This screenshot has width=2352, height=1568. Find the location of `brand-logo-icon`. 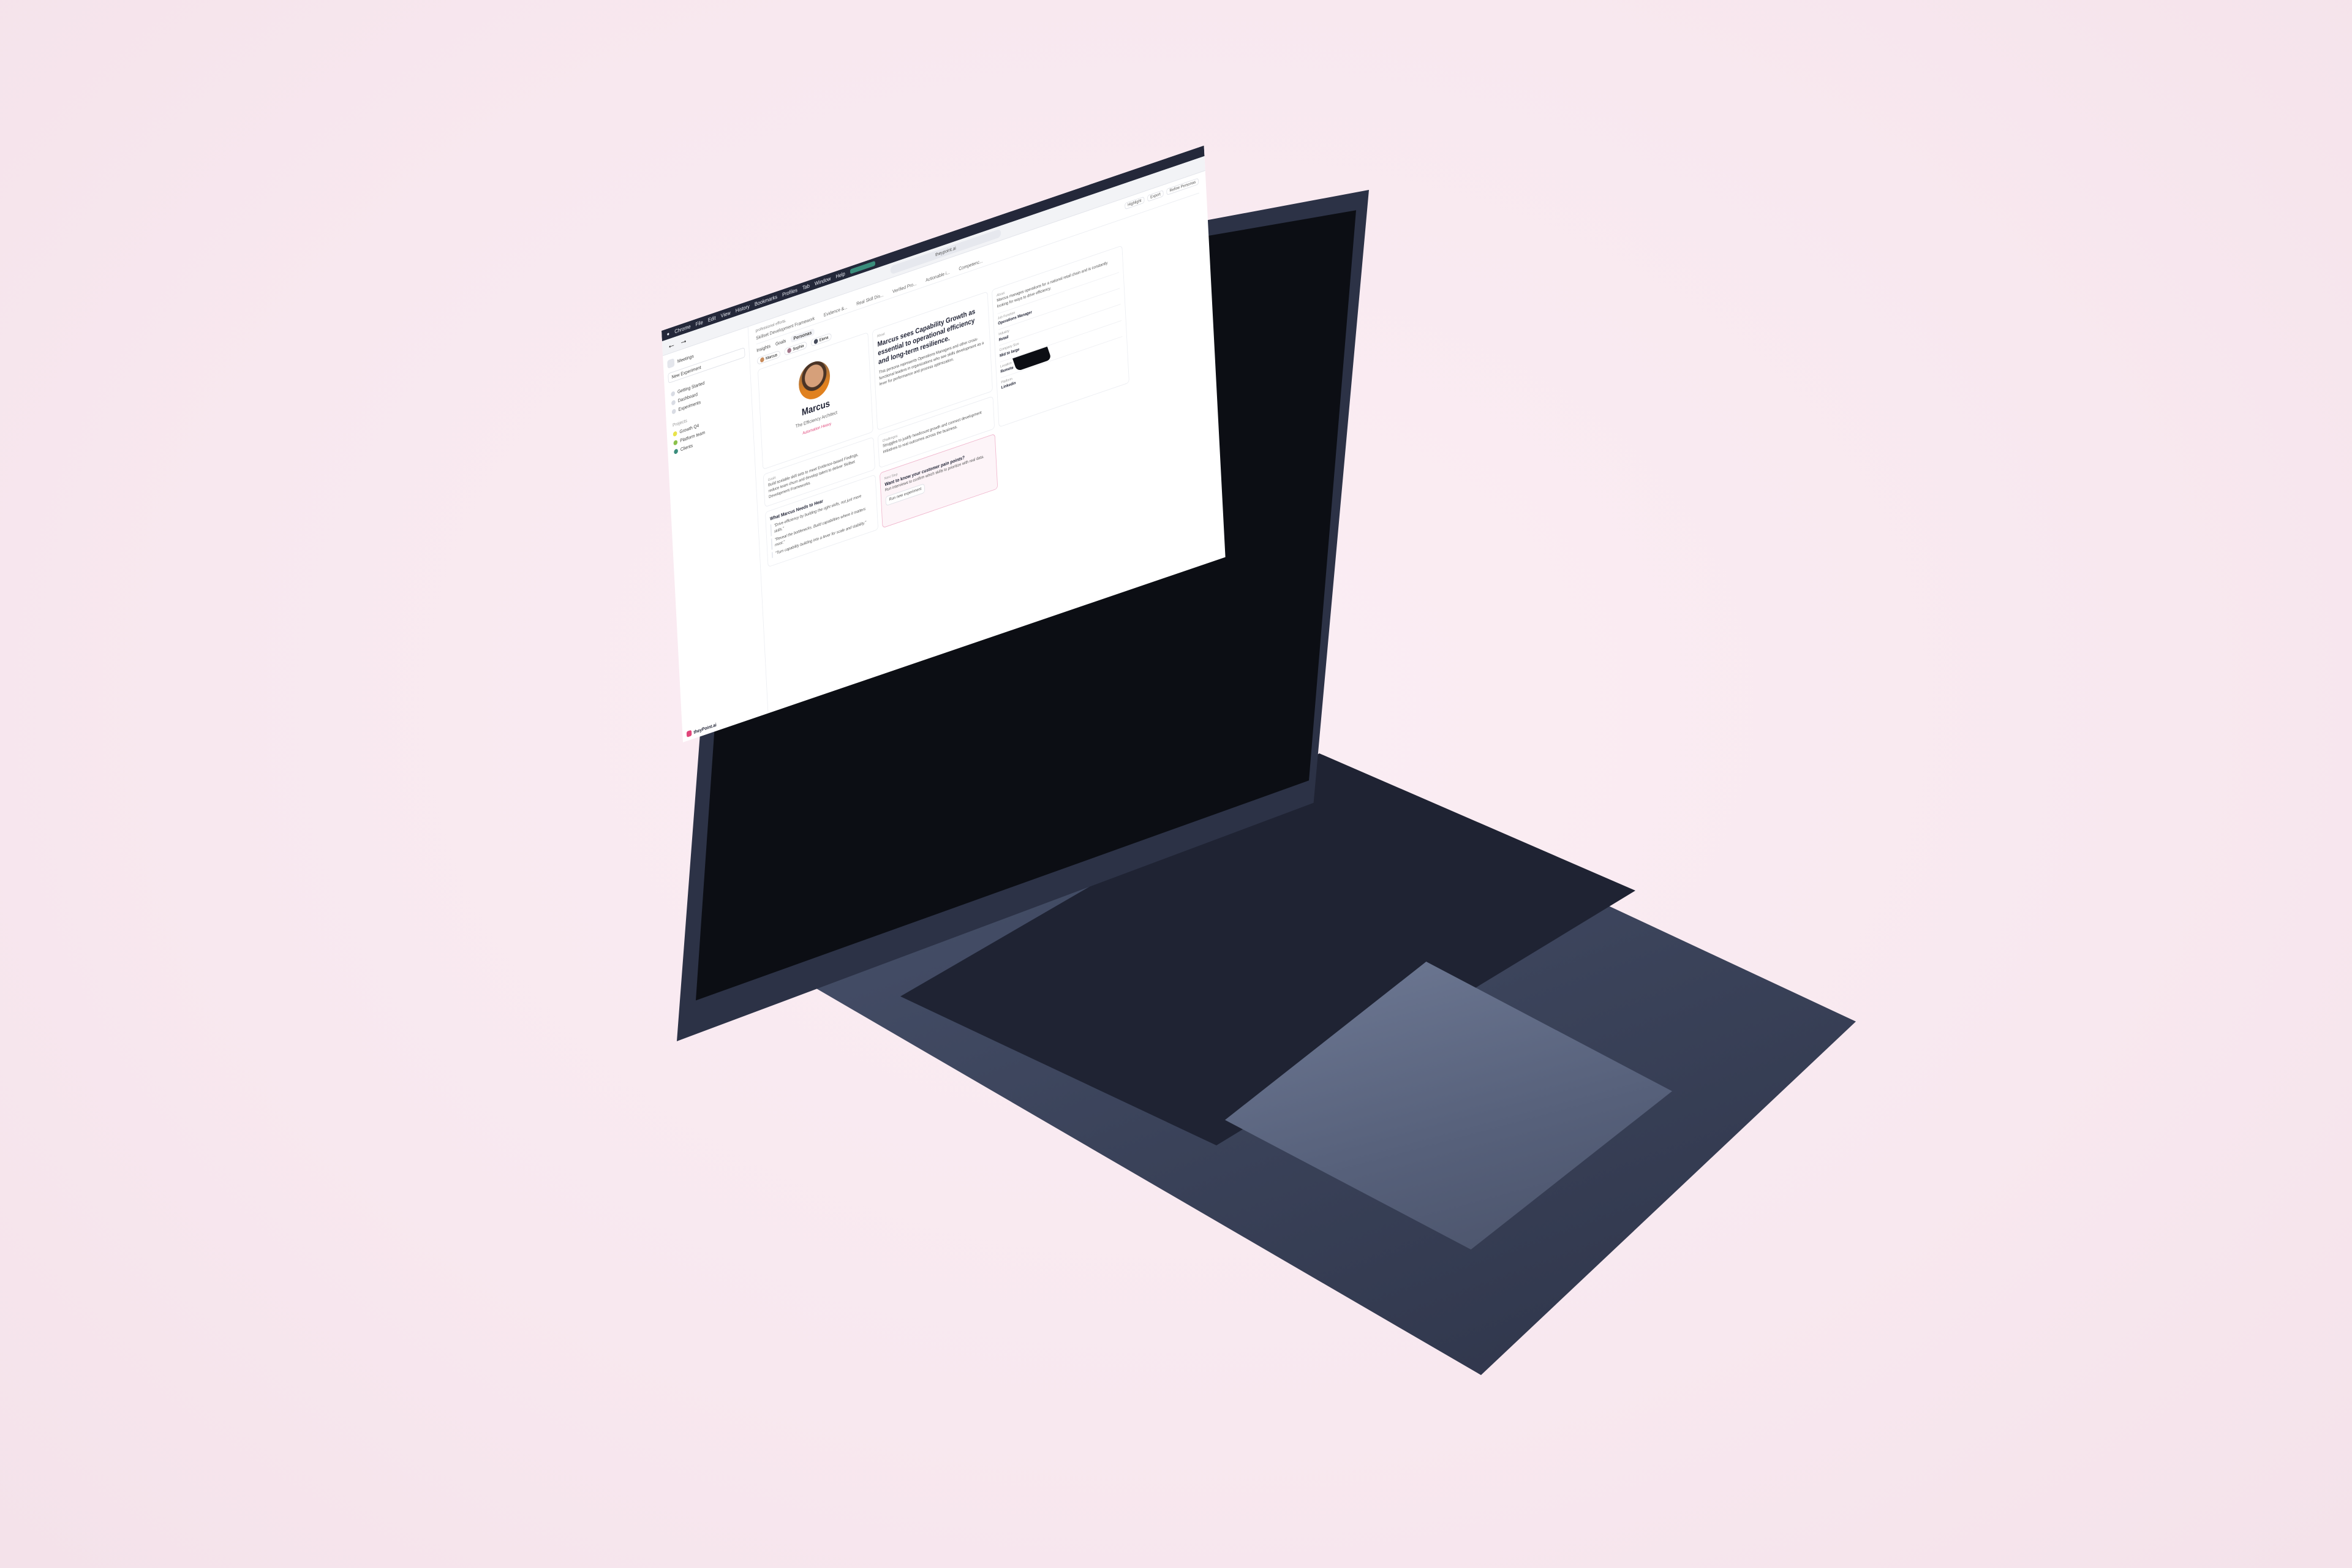

brand-logo-icon is located at coordinates (689, 733).